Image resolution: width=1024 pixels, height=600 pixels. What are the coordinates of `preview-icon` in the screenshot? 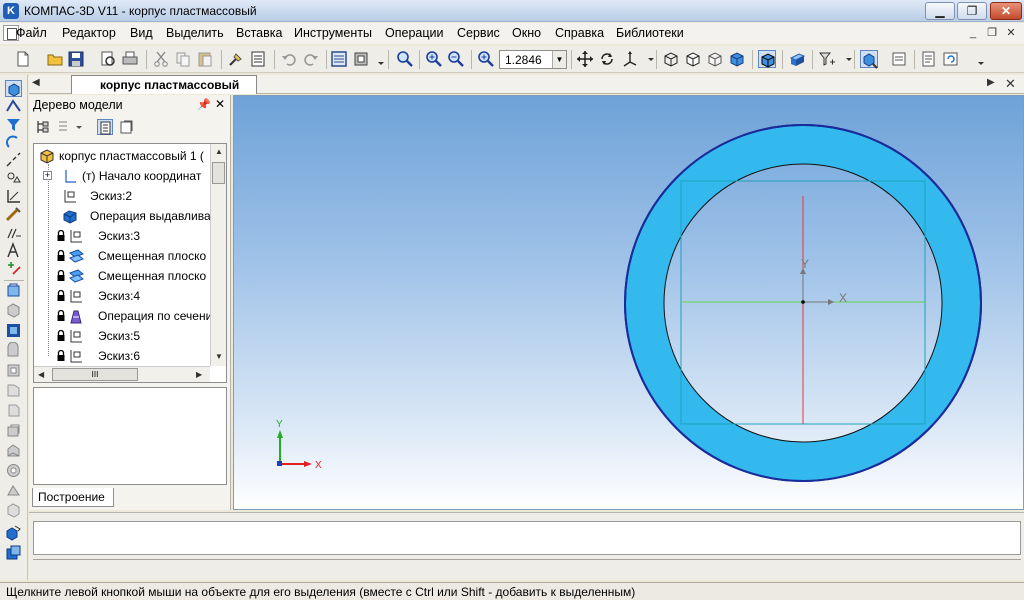 It's located at (108, 59).